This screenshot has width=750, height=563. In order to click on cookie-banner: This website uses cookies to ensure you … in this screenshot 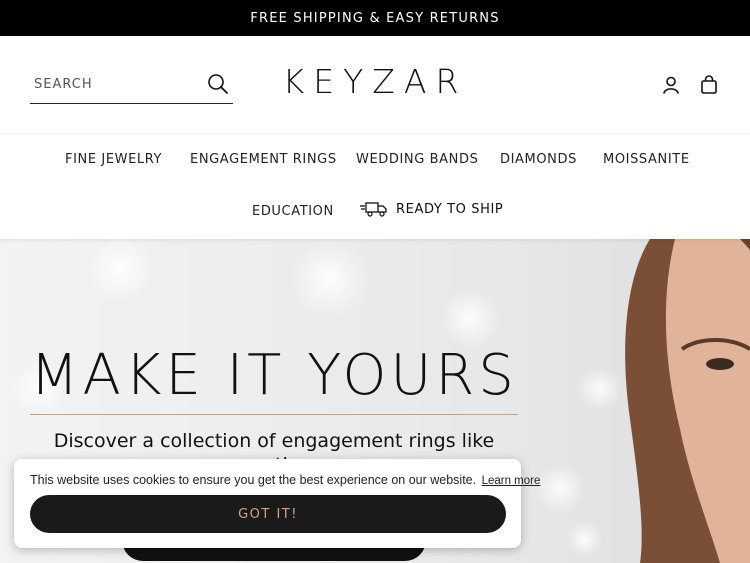, I will do `click(277, 503)`.